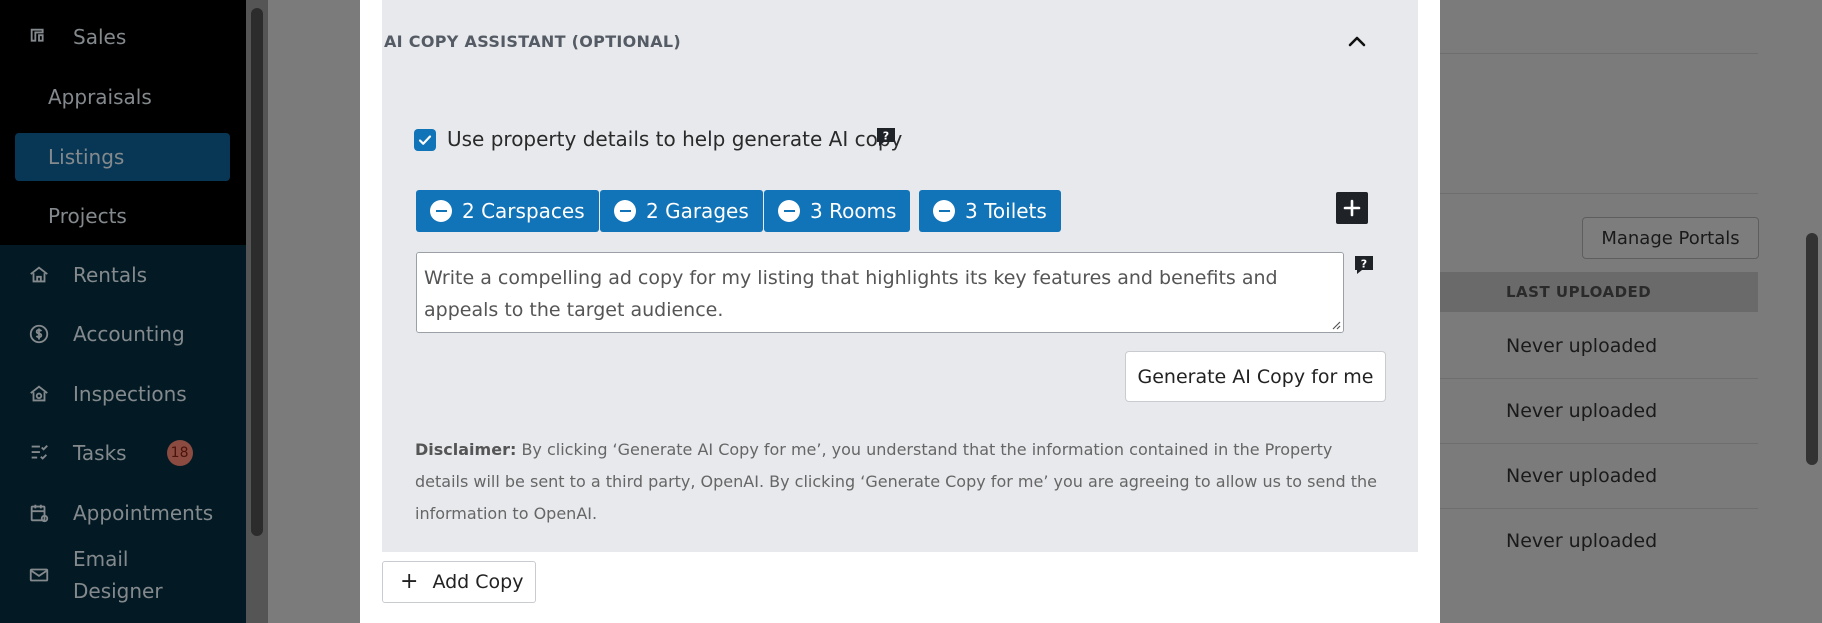  I want to click on last-uploaded-header: LAST UPLOADED, so click(1599, 292).